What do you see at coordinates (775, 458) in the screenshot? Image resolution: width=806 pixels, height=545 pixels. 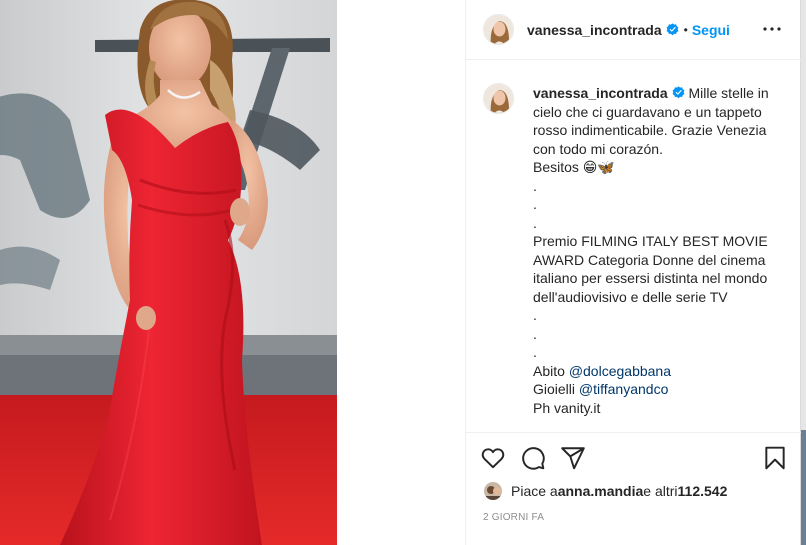 I see `bookmark-icon` at bounding box center [775, 458].